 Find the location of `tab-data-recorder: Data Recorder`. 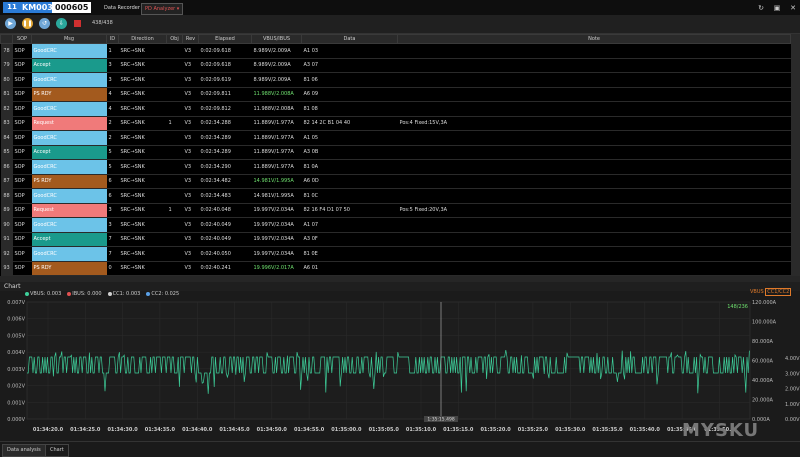

tab-data-recorder: Data Recorder is located at coordinates (122, 8).